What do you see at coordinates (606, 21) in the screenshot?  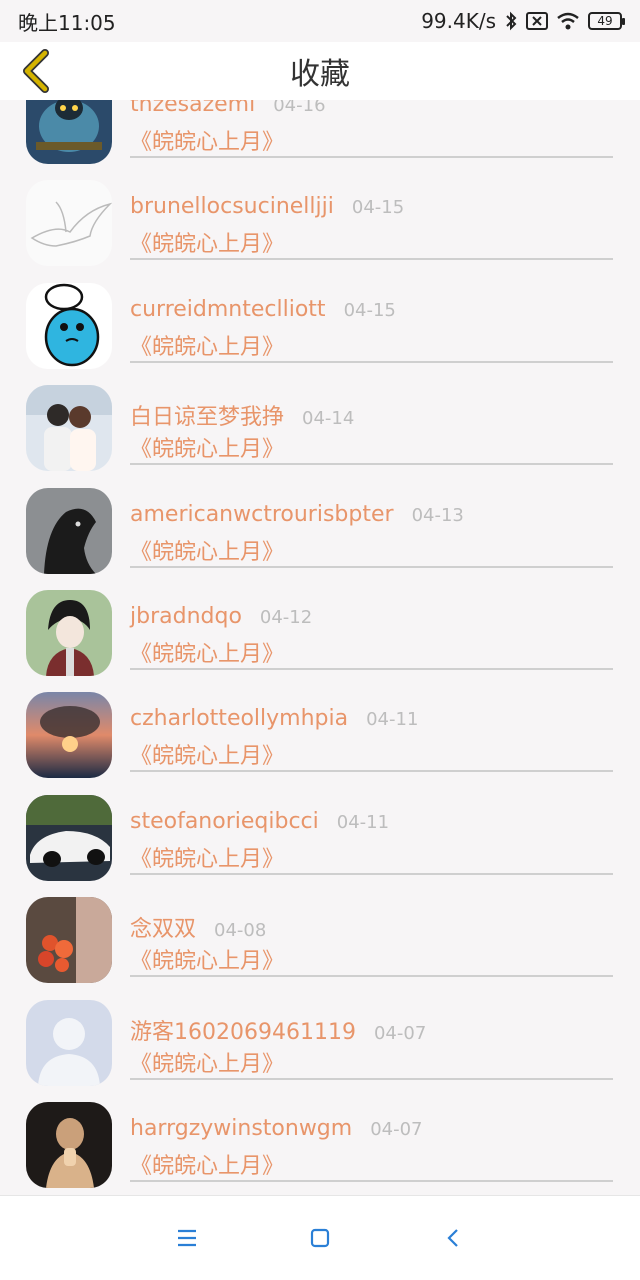 I see `battery-icon: 49` at bounding box center [606, 21].